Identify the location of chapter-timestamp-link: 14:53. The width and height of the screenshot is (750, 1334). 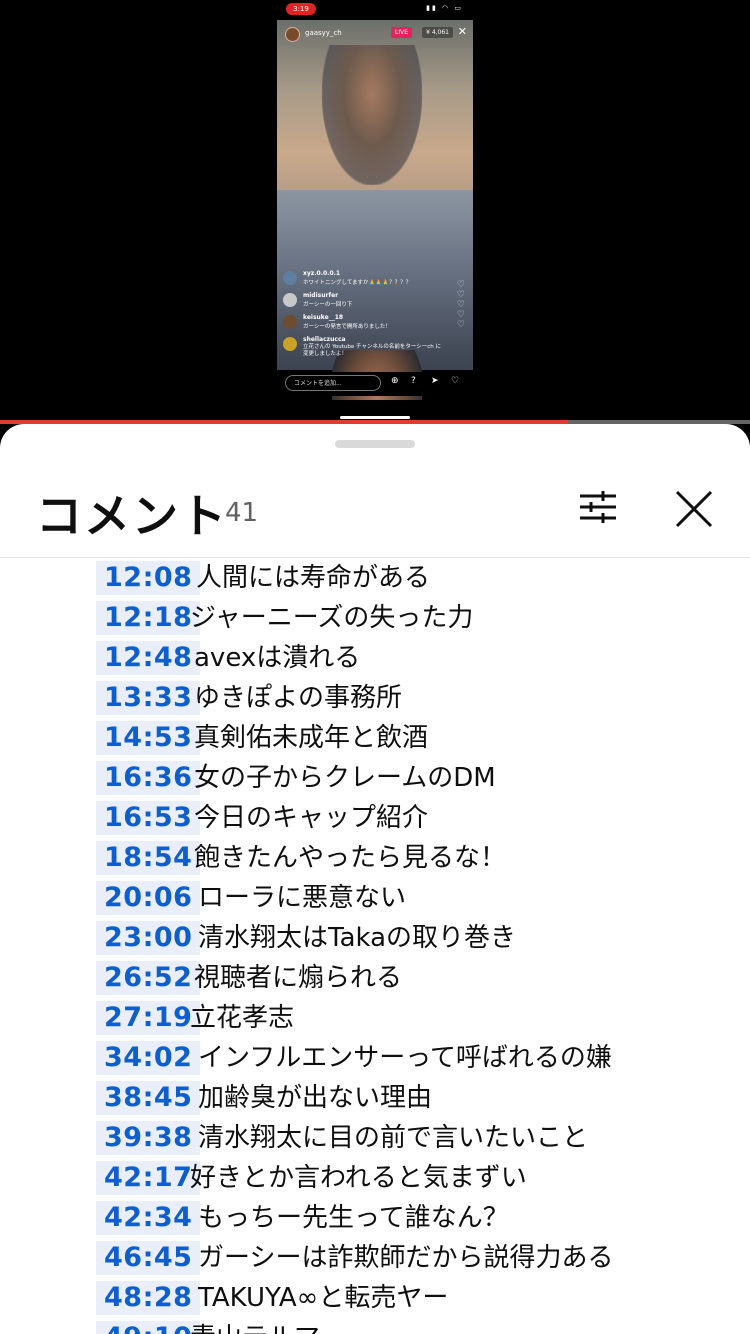
(148, 738).